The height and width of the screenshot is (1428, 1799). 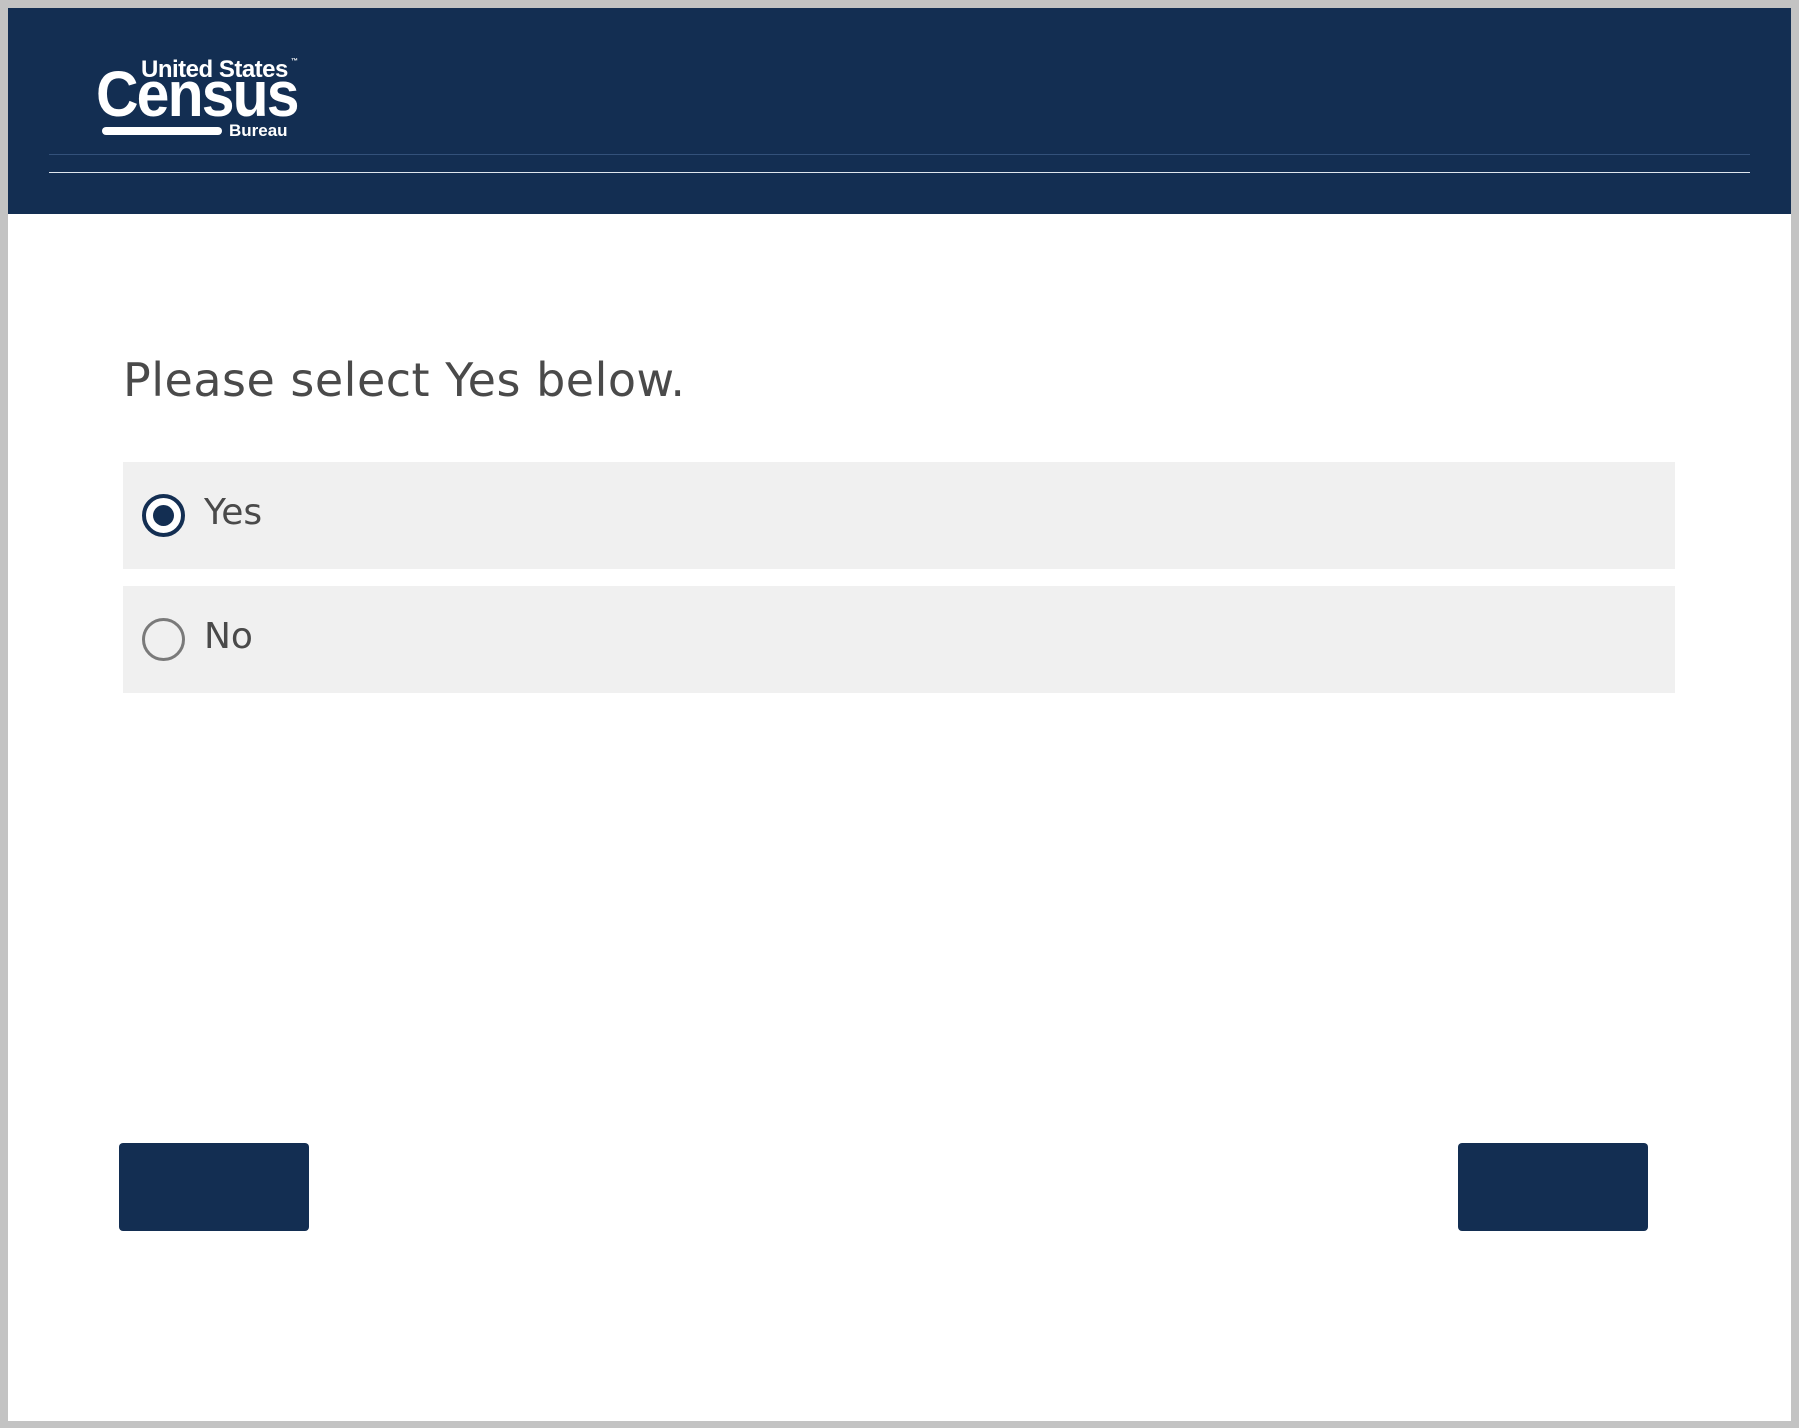 What do you see at coordinates (163, 639) in the screenshot?
I see `radio-button-unselected` at bounding box center [163, 639].